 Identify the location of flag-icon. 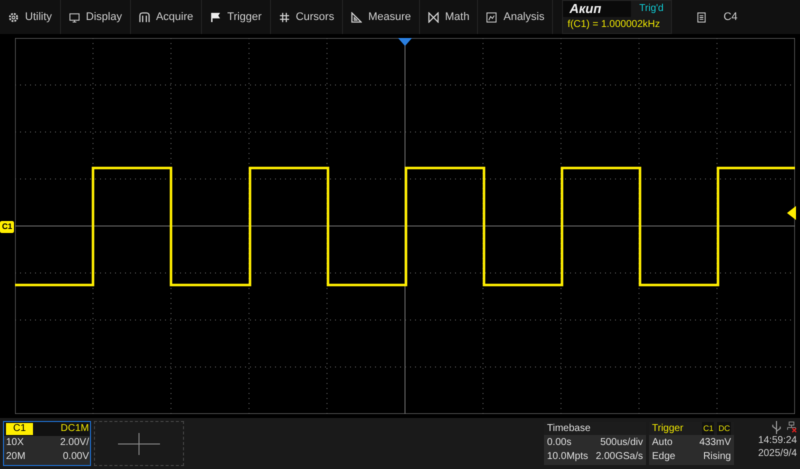
(216, 17).